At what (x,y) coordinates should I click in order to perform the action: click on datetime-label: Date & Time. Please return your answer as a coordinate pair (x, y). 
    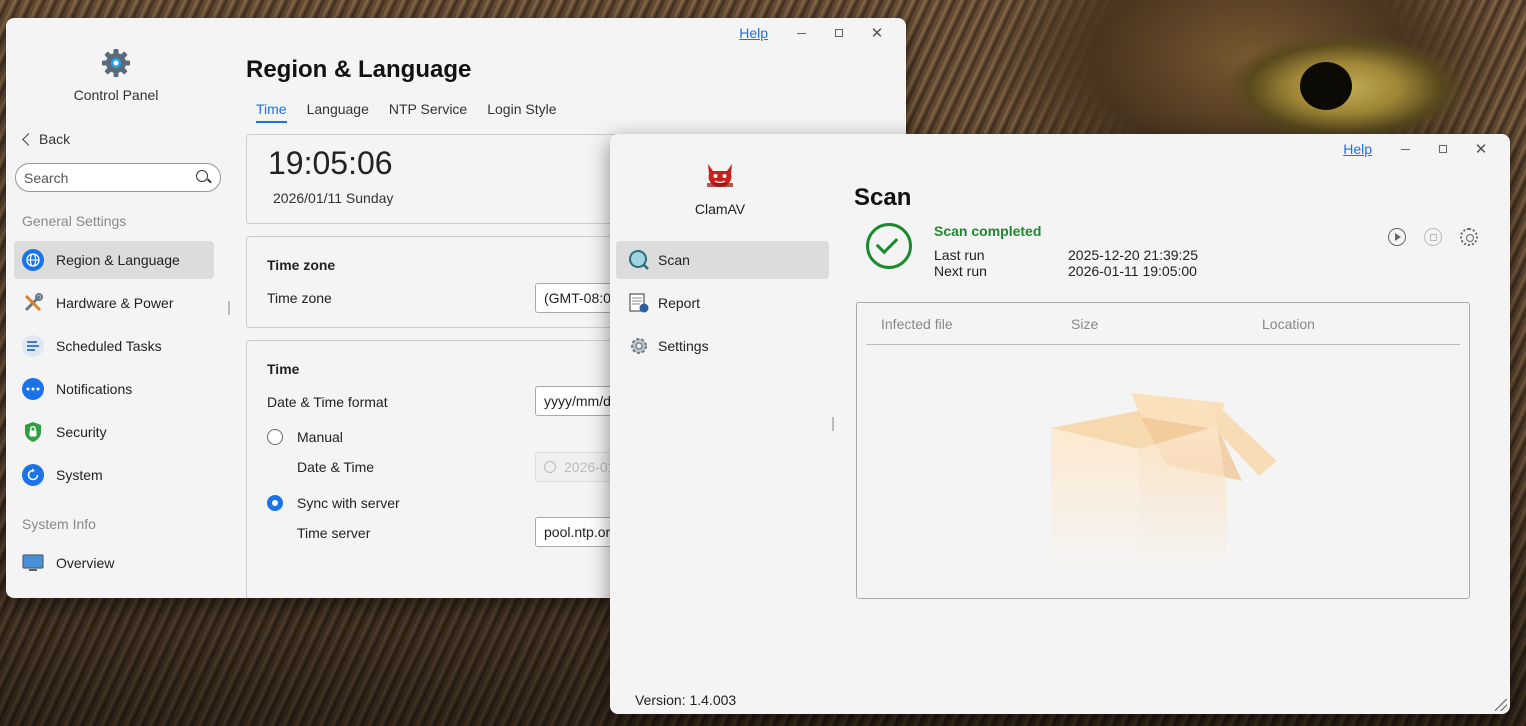
    Looking at the image, I should click on (336, 467).